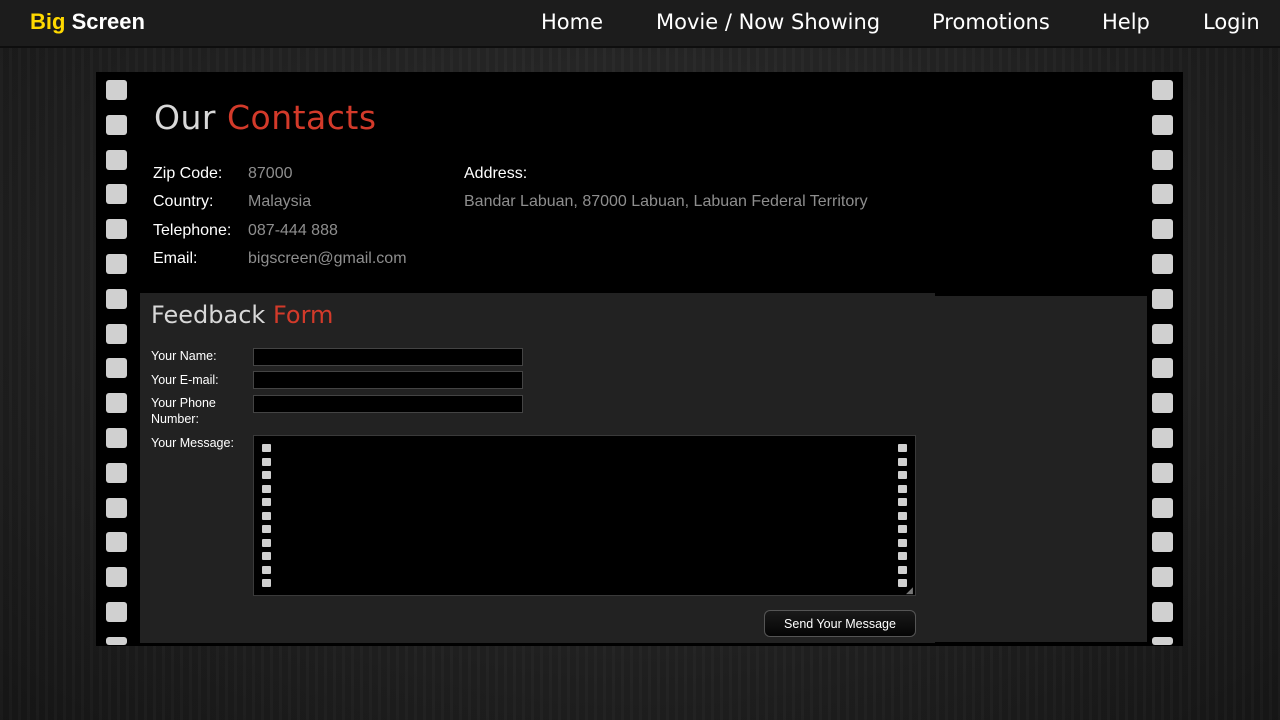 This screenshot has width=1280, height=720. I want to click on nav-home: Home, so click(572, 22).